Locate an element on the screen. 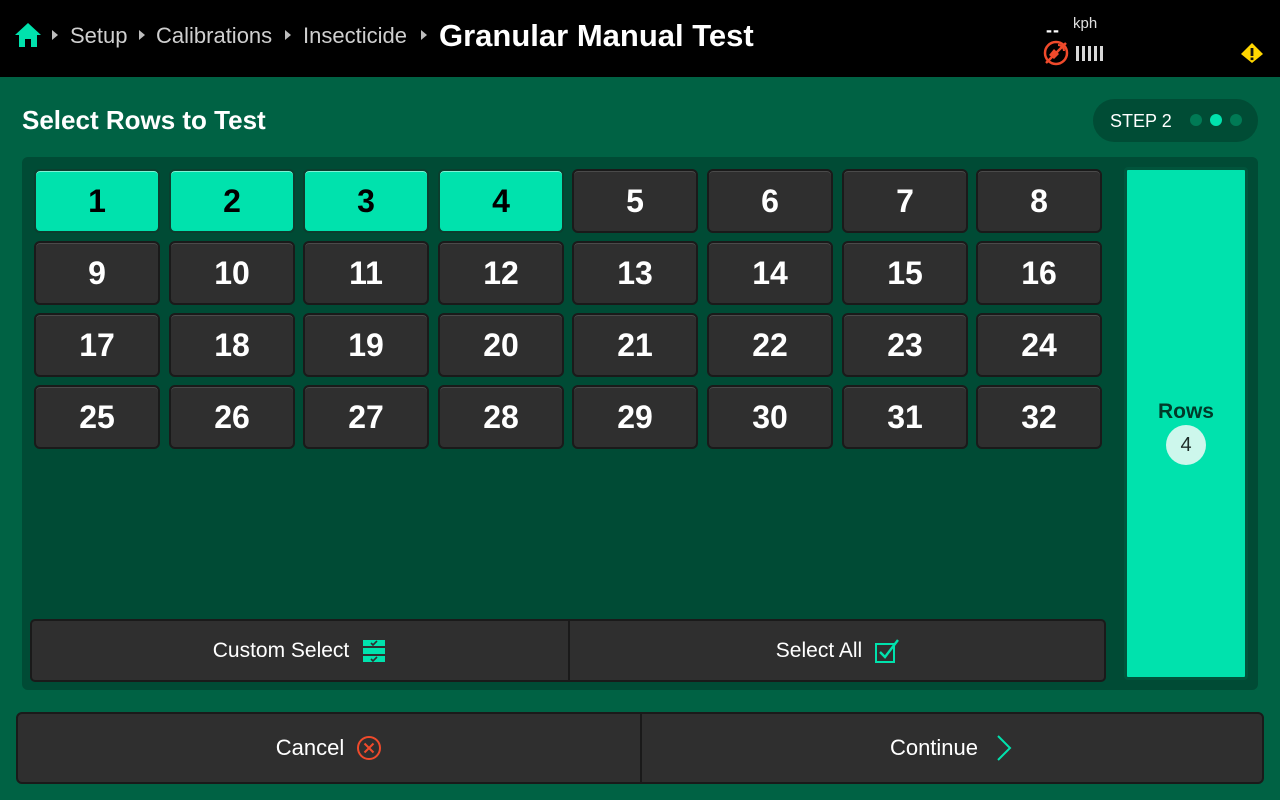  rows-summary-label: Rows is located at coordinates (1185, 411).